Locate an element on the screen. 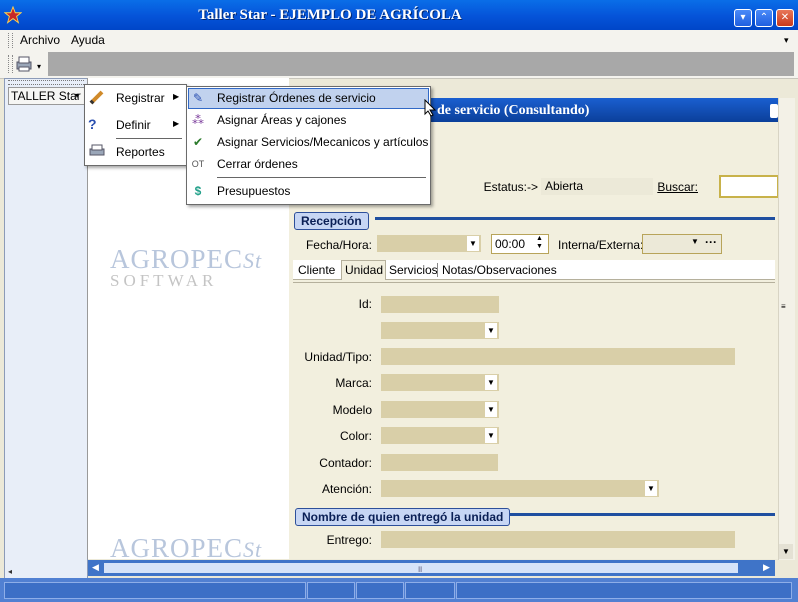 The image size is (798, 602). scroll-left-icon: ◂ is located at coordinates (10, 571).